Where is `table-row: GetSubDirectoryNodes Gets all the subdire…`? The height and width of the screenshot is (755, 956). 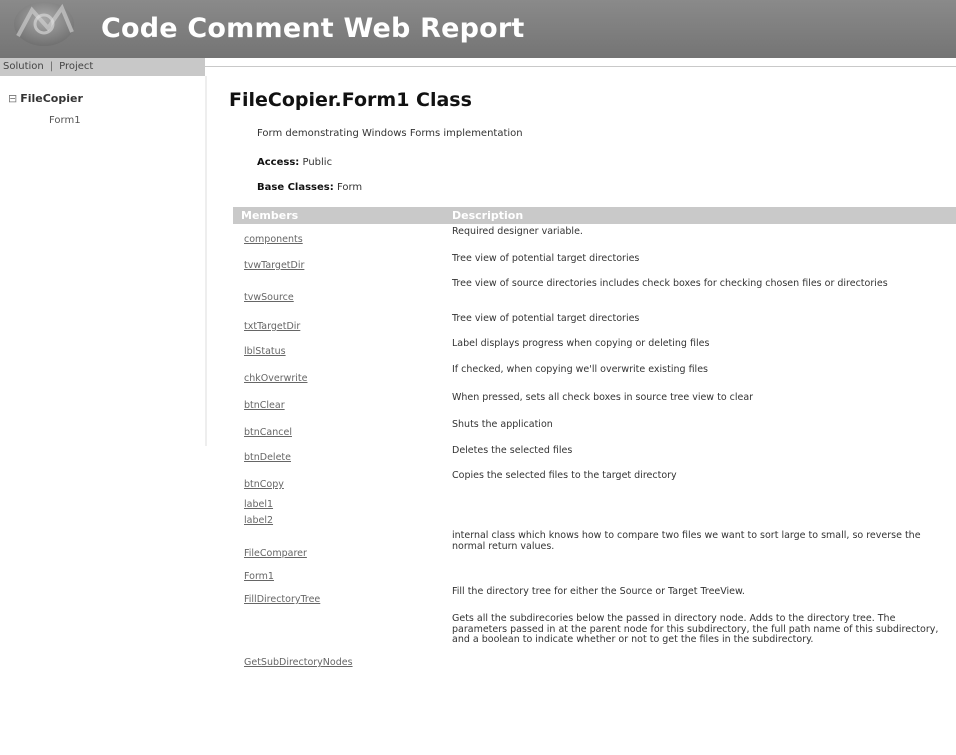
table-row: GetSubDirectoryNodes Gets all the subdire… is located at coordinates (594, 642).